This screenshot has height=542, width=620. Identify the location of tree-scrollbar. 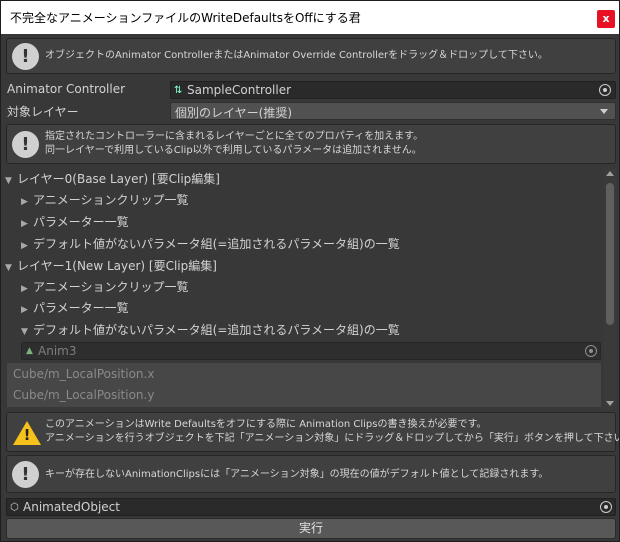
(610, 289).